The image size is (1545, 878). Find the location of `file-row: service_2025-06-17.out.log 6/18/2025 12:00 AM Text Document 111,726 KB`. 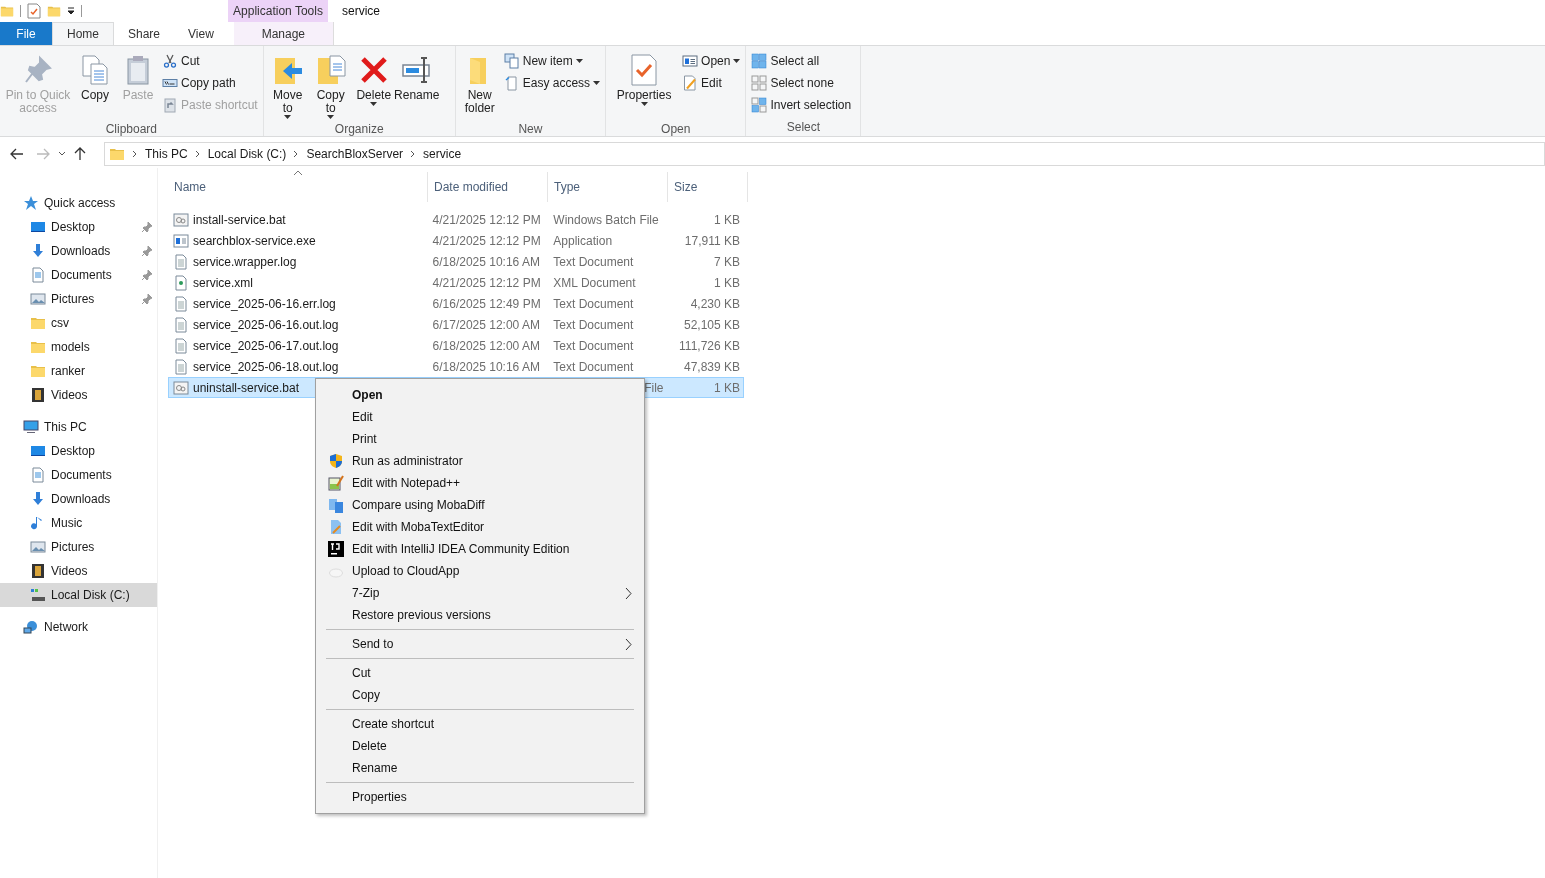

file-row: service_2025-06-17.out.log 6/18/2025 12:00 AM Text Document 111,726 KB is located at coordinates (456, 345).